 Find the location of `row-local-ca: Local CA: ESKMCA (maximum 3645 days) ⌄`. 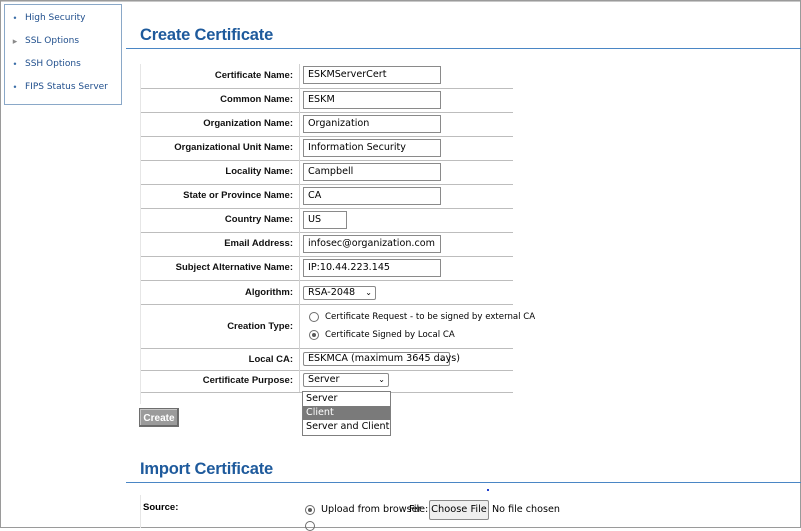

row-local-ca: Local CA: ESKMCA (maximum 3645 days) ⌄ is located at coordinates (327, 359).